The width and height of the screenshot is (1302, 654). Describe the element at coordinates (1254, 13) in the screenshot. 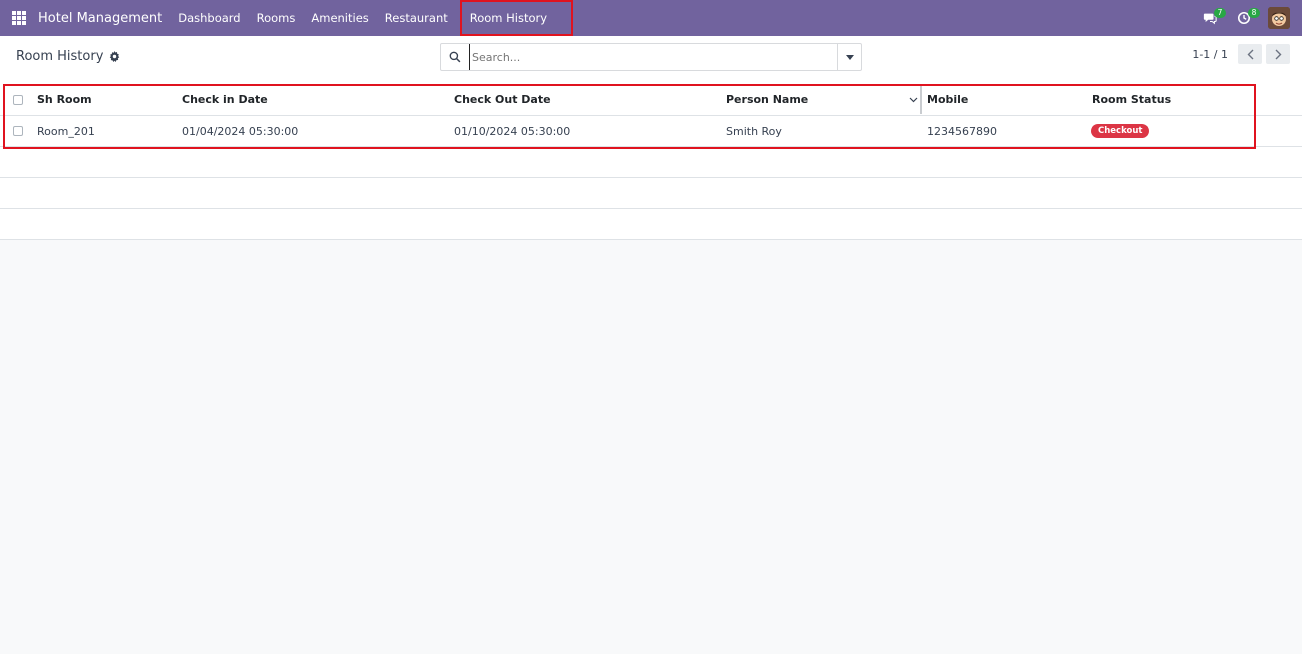

I see `activities-count-badge: 8` at that location.